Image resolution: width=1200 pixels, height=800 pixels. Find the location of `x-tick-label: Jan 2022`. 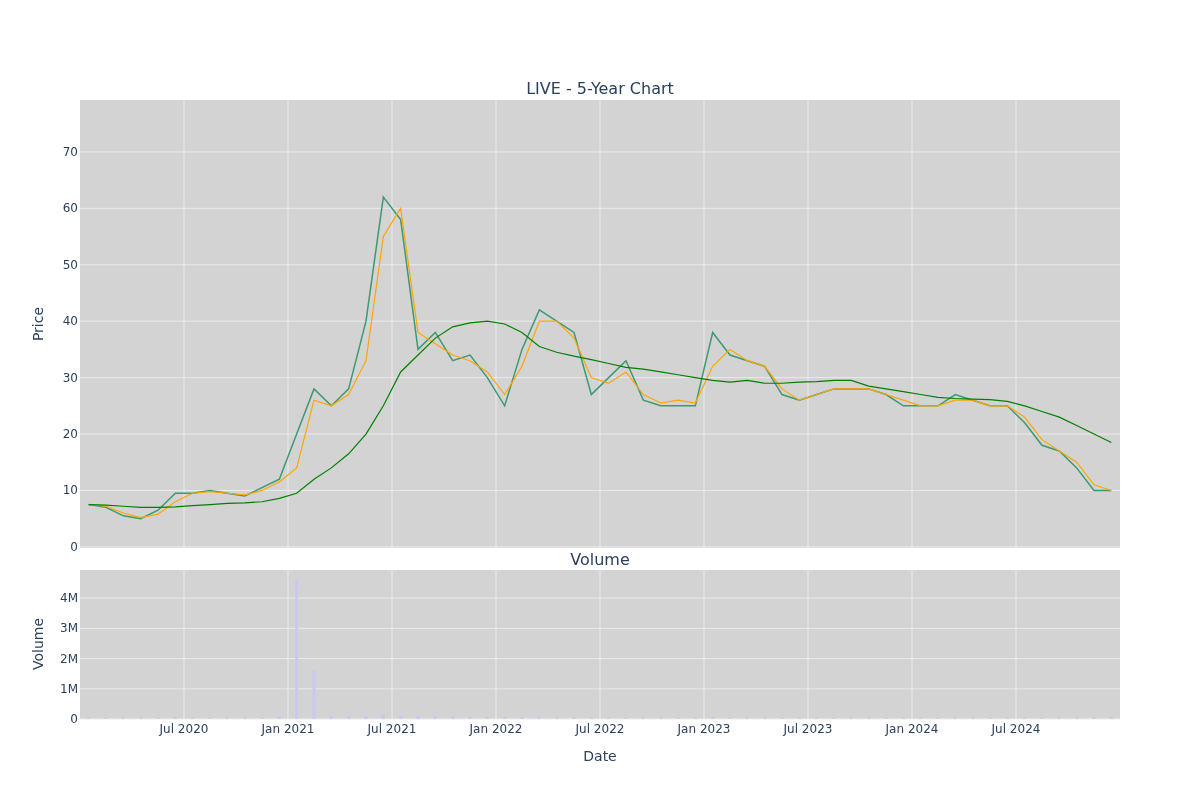

x-tick-label: Jan 2022 is located at coordinates (496, 729).